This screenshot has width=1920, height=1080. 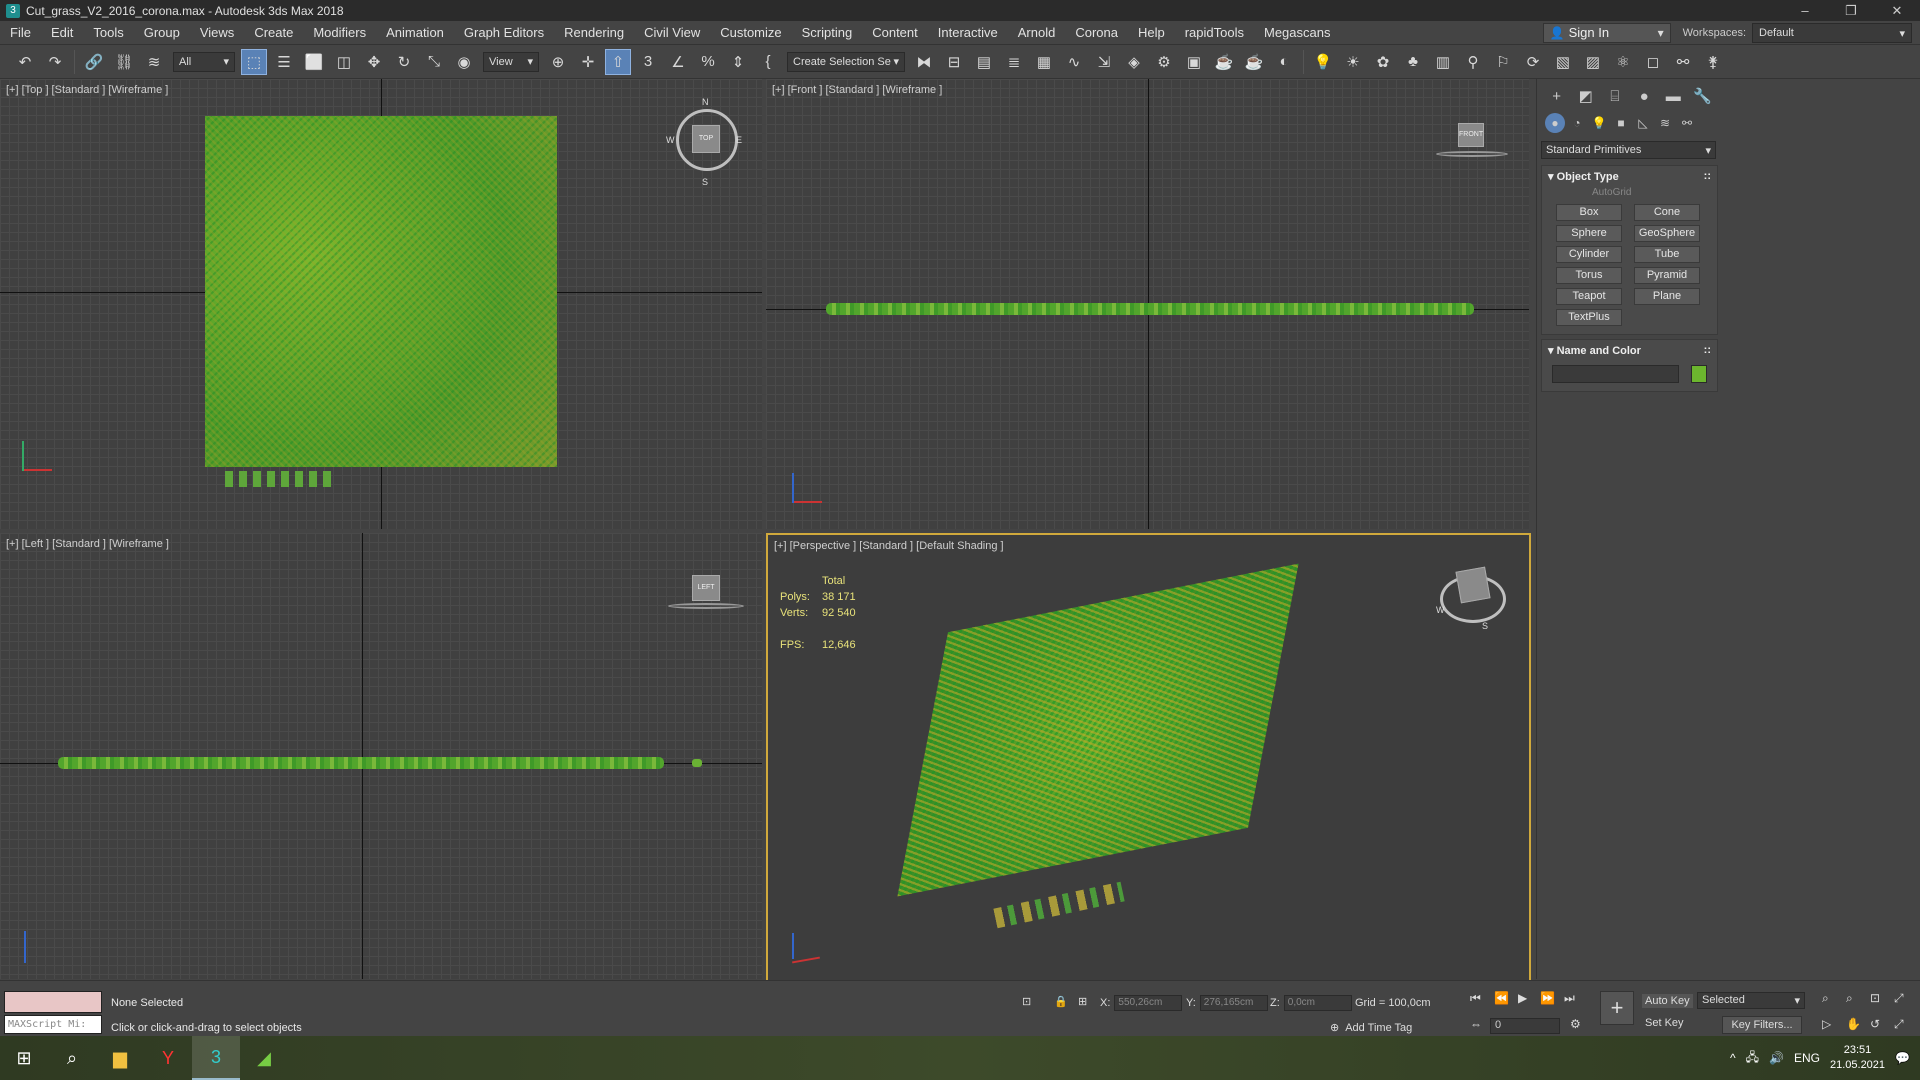 What do you see at coordinates (1853, 1024) in the screenshot?
I see `pan-view-icon: ✋` at bounding box center [1853, 1024].